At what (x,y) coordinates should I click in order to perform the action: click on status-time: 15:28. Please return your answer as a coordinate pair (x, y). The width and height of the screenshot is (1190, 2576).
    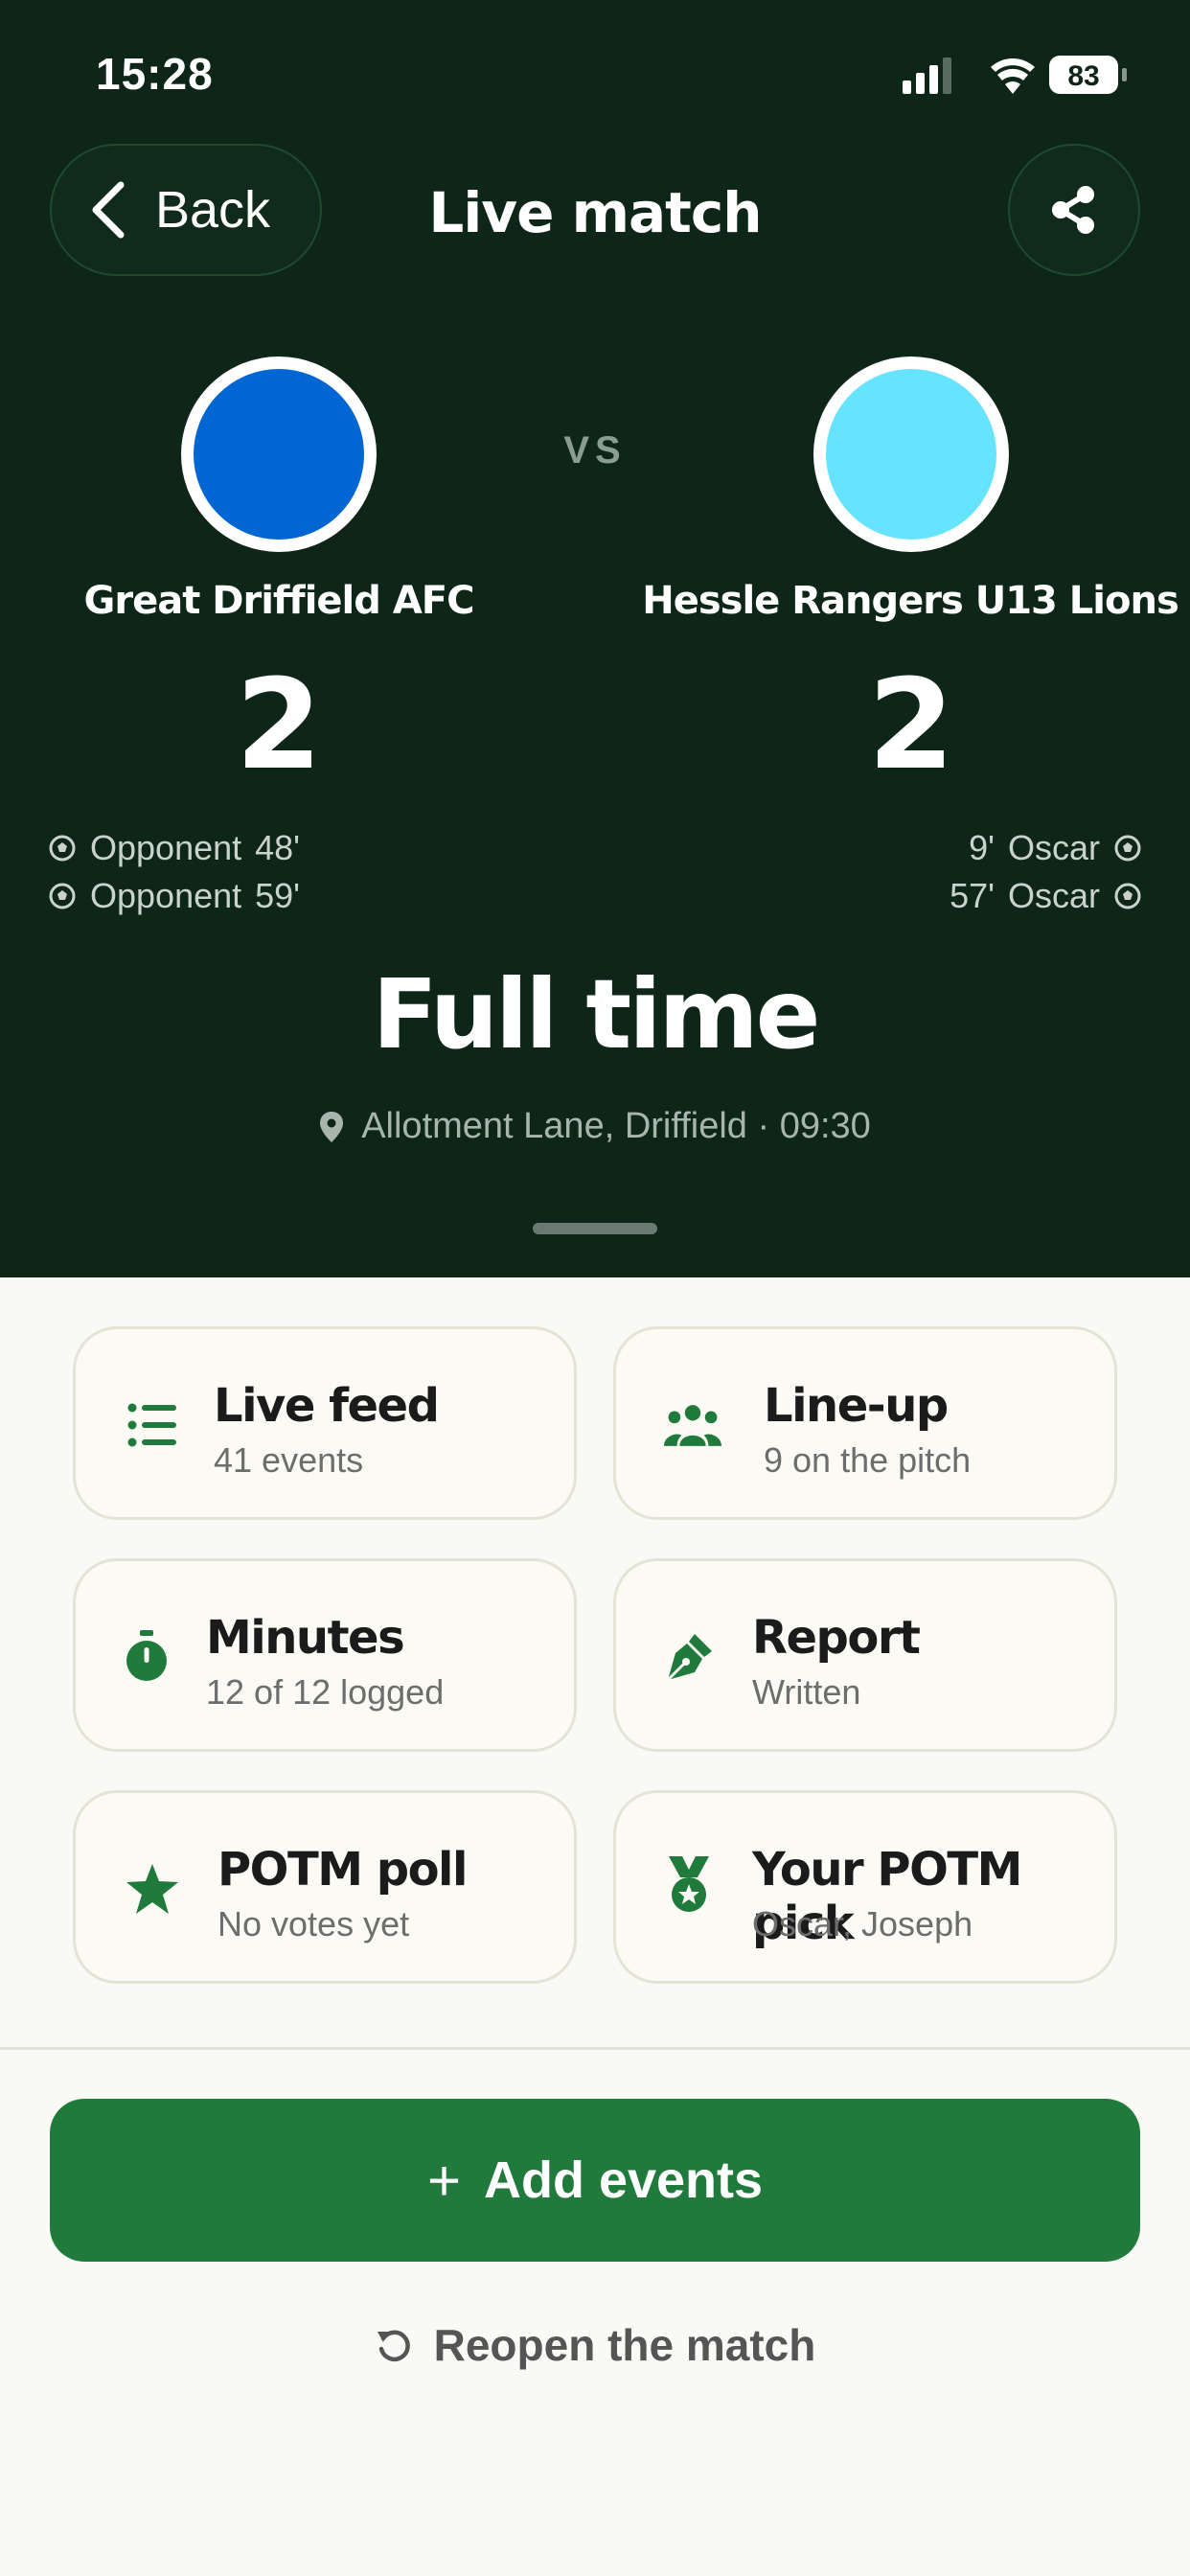
    Looking at the image, I should click on (155, 74).